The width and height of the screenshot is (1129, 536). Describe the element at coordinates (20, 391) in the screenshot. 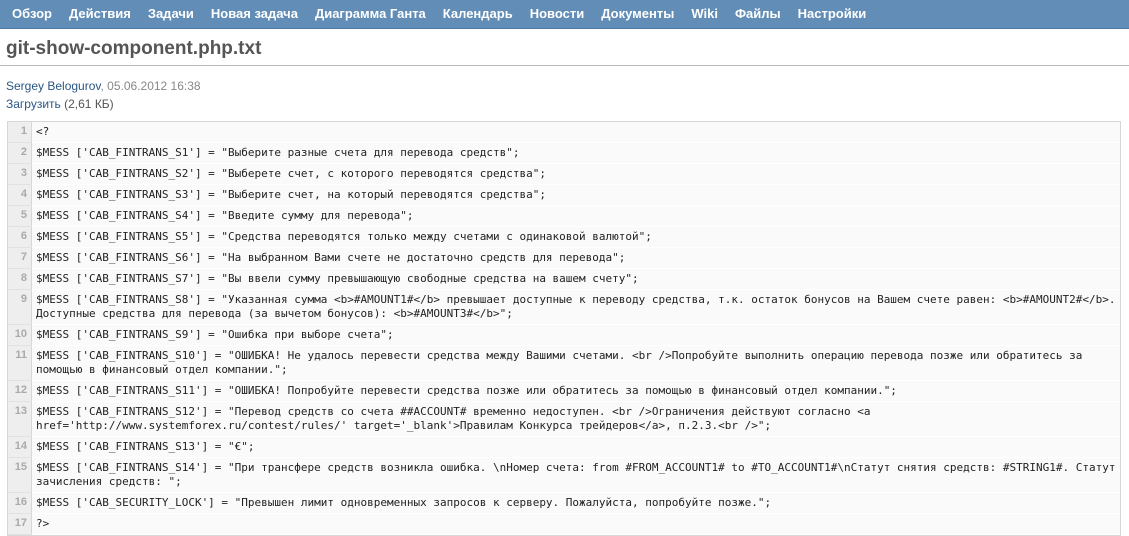

I see `line-number: 12` at that location.